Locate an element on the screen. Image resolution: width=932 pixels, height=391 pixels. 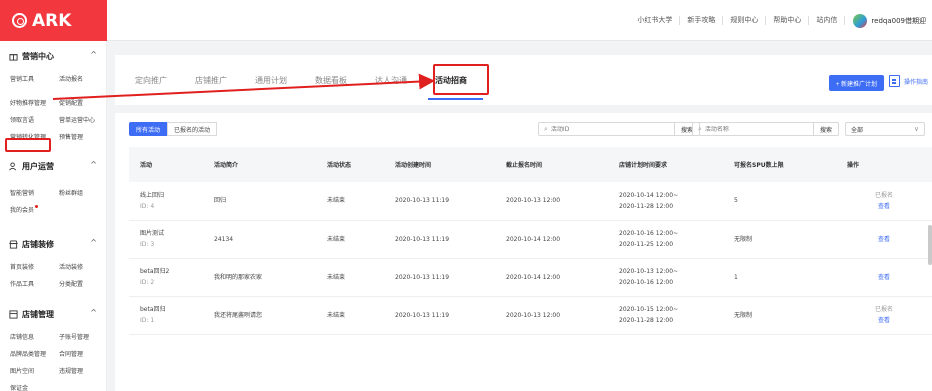
activity-name: 线上回归 is located at coordinates (152, 195).